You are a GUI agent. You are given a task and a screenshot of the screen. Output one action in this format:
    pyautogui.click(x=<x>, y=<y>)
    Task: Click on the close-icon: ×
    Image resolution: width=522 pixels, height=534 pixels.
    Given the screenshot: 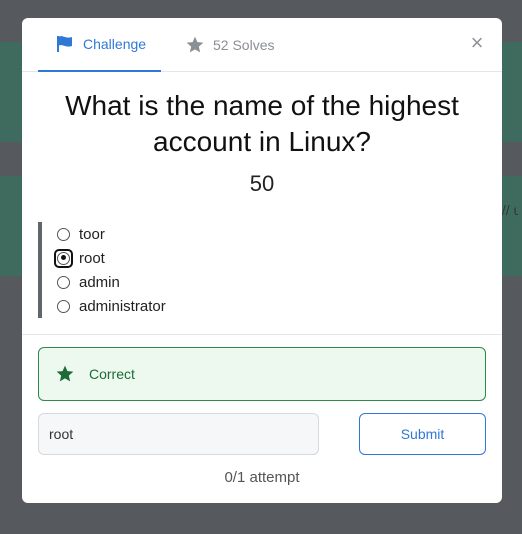 What is the action you would take?
    pyautogui.click(x=477, y=42)
    